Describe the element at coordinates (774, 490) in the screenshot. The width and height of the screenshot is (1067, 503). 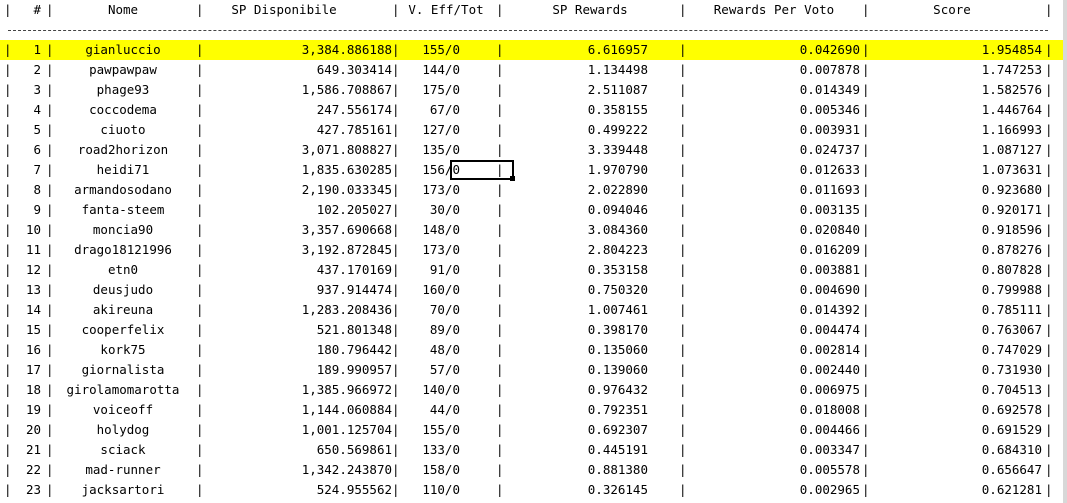
I see `row-rewards-per-voto: 0.002965` at that location.